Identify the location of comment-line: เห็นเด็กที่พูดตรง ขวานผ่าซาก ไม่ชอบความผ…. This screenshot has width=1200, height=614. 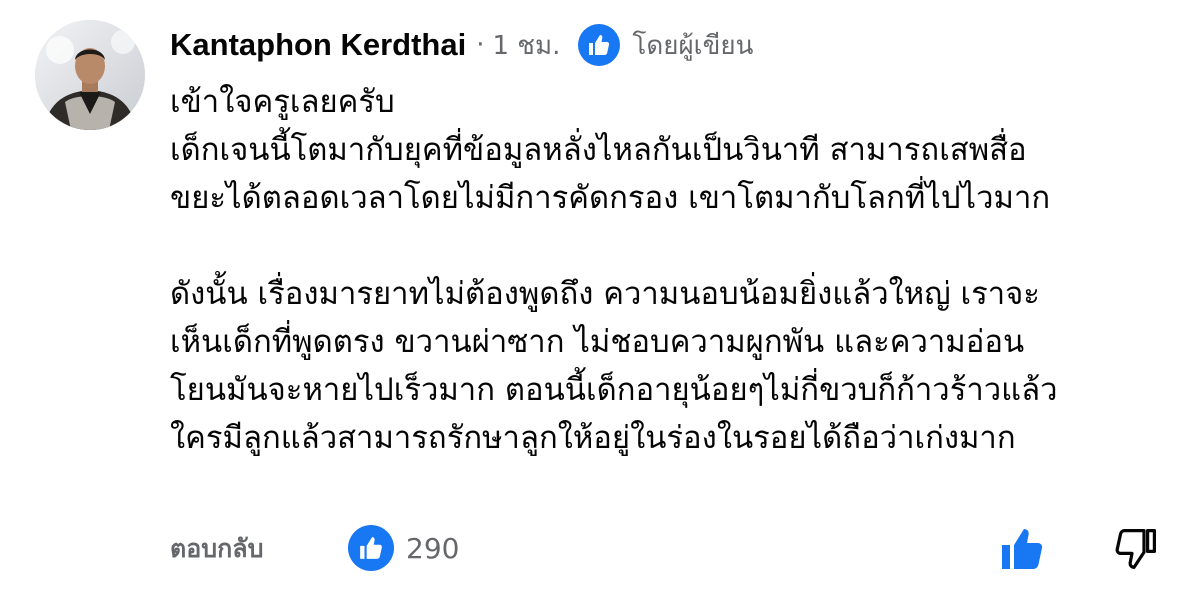
(597, 342).